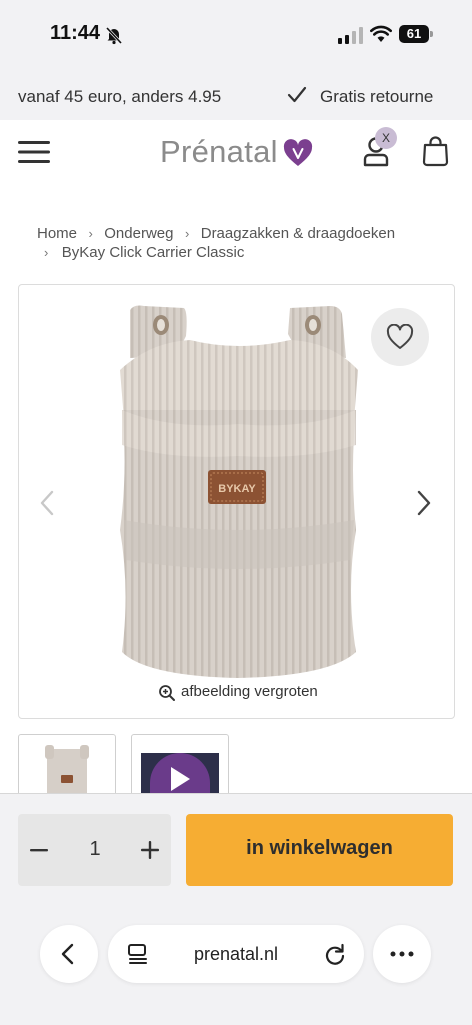 The image size is (472, 1025). Describe the element at coordinates (236, 954) in the screenshot. I see `url-text: prenatal.nl` at that location.